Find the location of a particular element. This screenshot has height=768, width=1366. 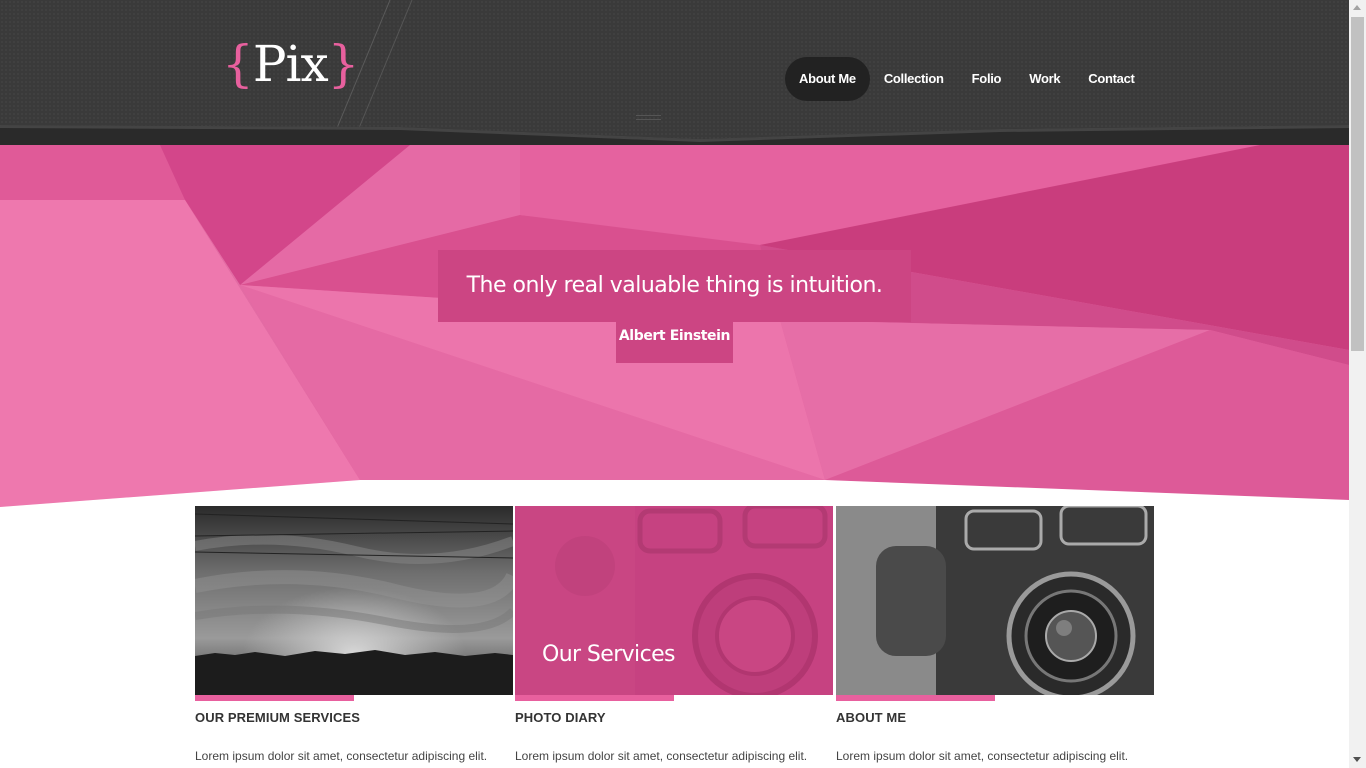

nav-item-collection: Collection is located at coordinates (914, 79).